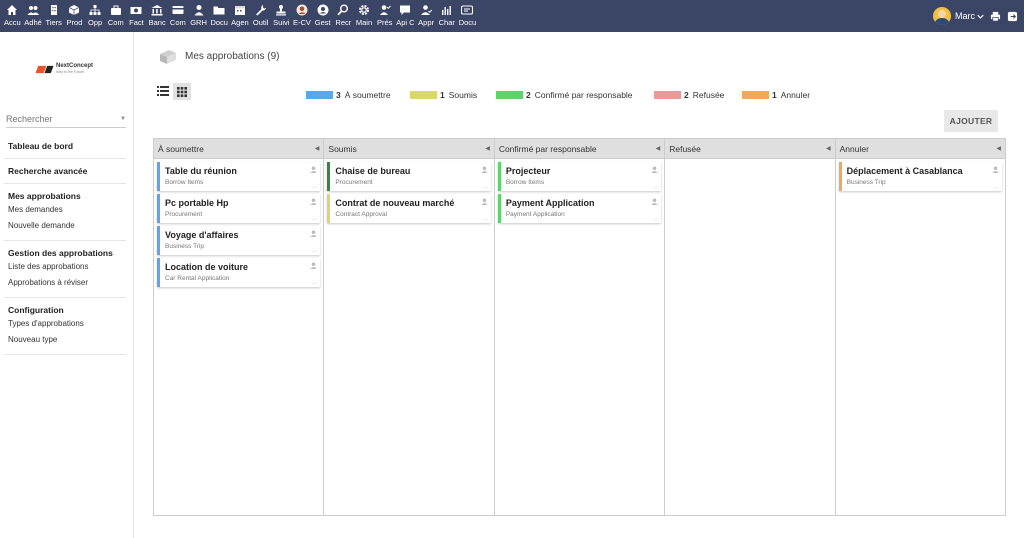 This screenshot has height=538, width=1024. What do you see at coordinates (338, 95) in the screenshot?
I see `legend-count: 3` at bounding box center [338, 95].